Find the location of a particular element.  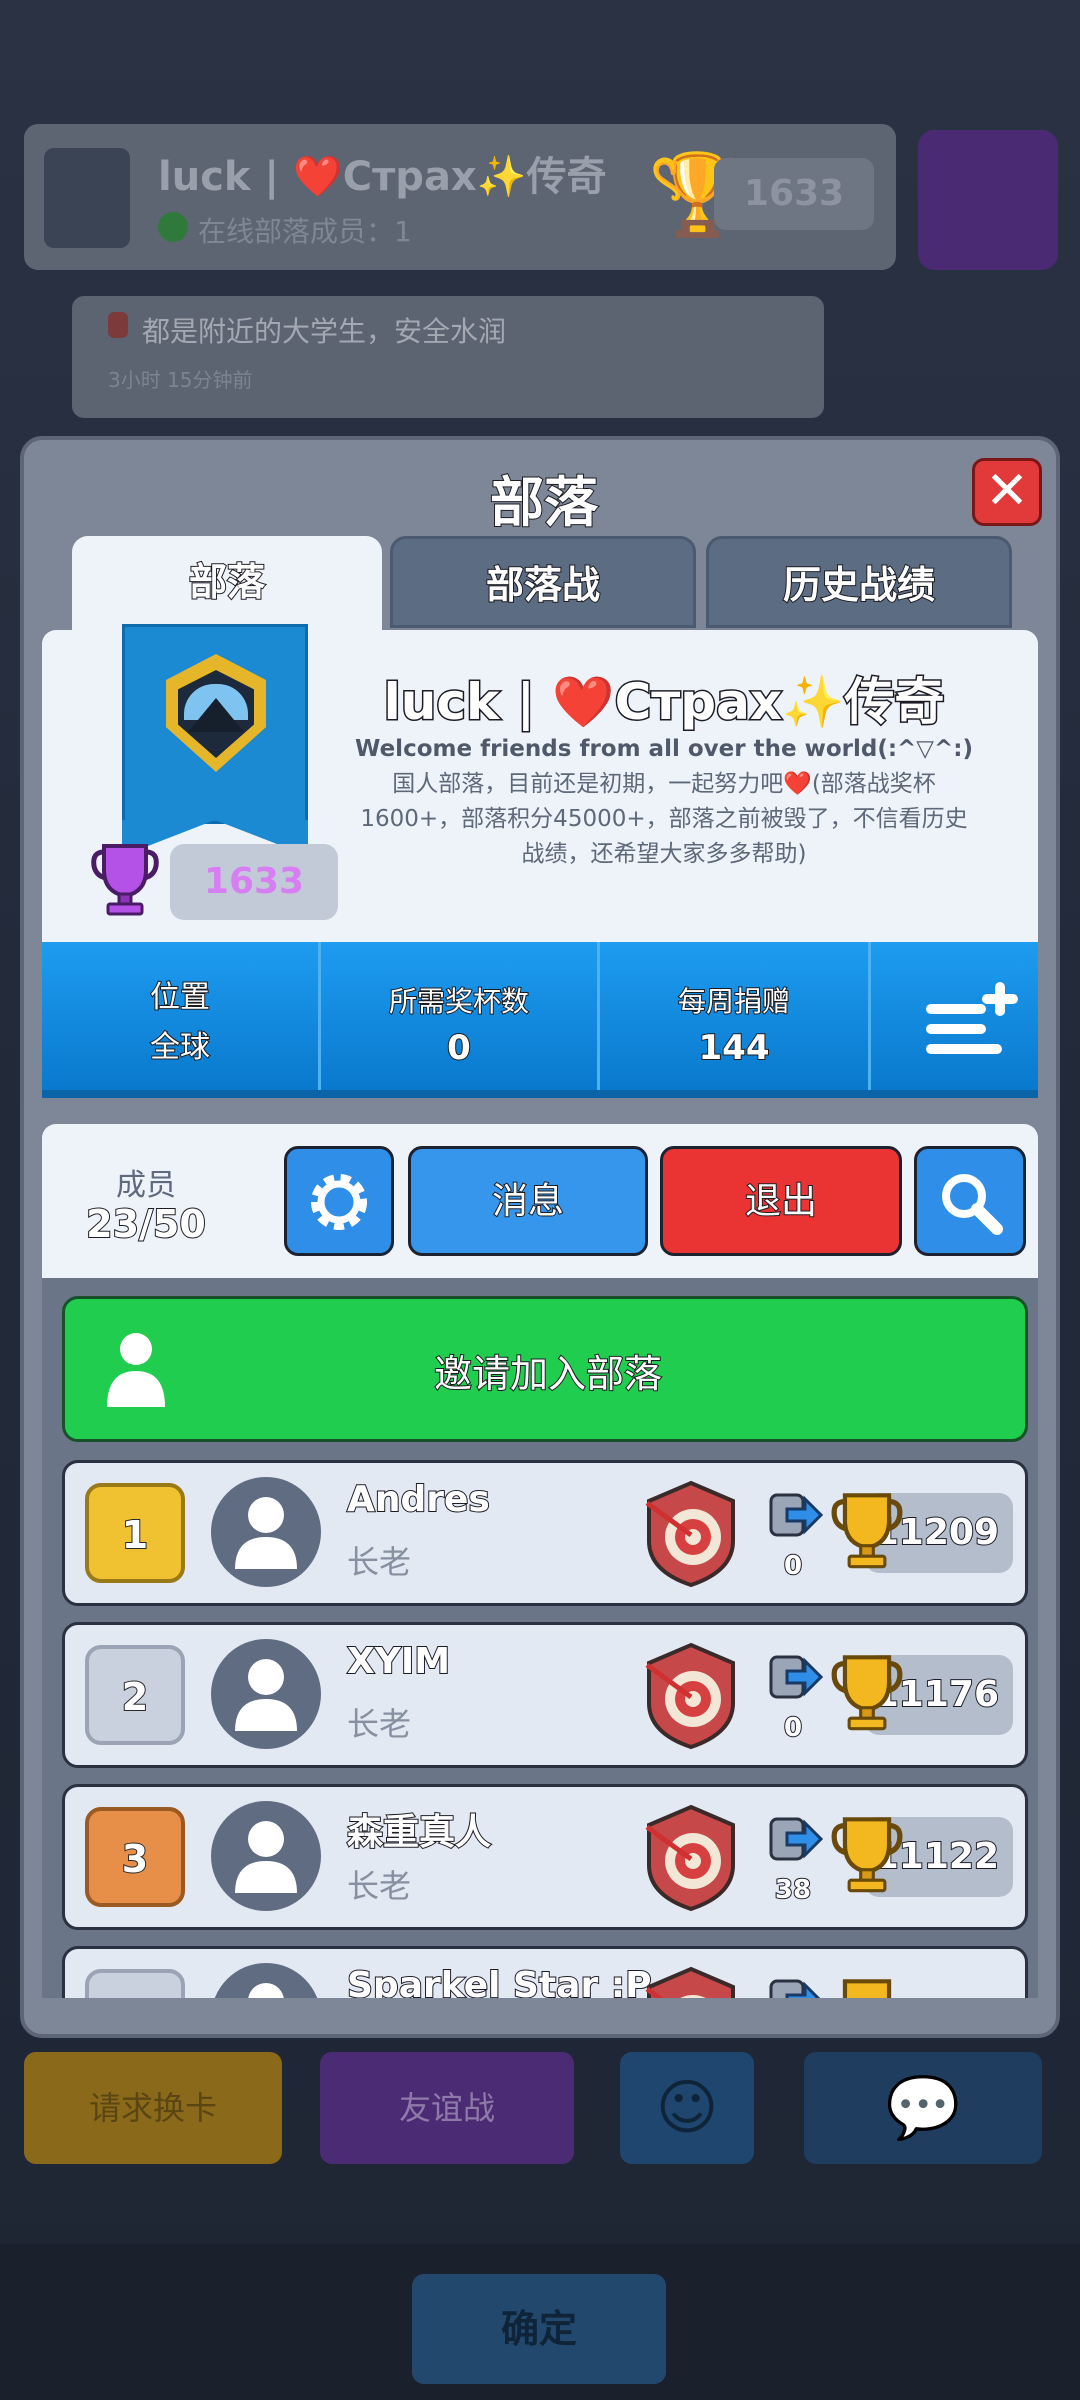

clan-stats-bar: 位置 全球 所需奖杯数 0 每周捐赠 144 is located at coordinates (540, 1020).